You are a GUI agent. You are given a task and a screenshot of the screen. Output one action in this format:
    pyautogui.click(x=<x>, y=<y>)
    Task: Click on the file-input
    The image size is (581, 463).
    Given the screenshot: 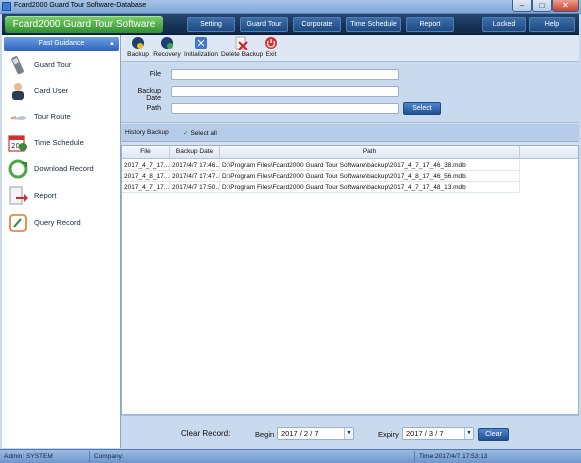 What is the action you would take?
    pyautogui.click(x=285, y=74)
    